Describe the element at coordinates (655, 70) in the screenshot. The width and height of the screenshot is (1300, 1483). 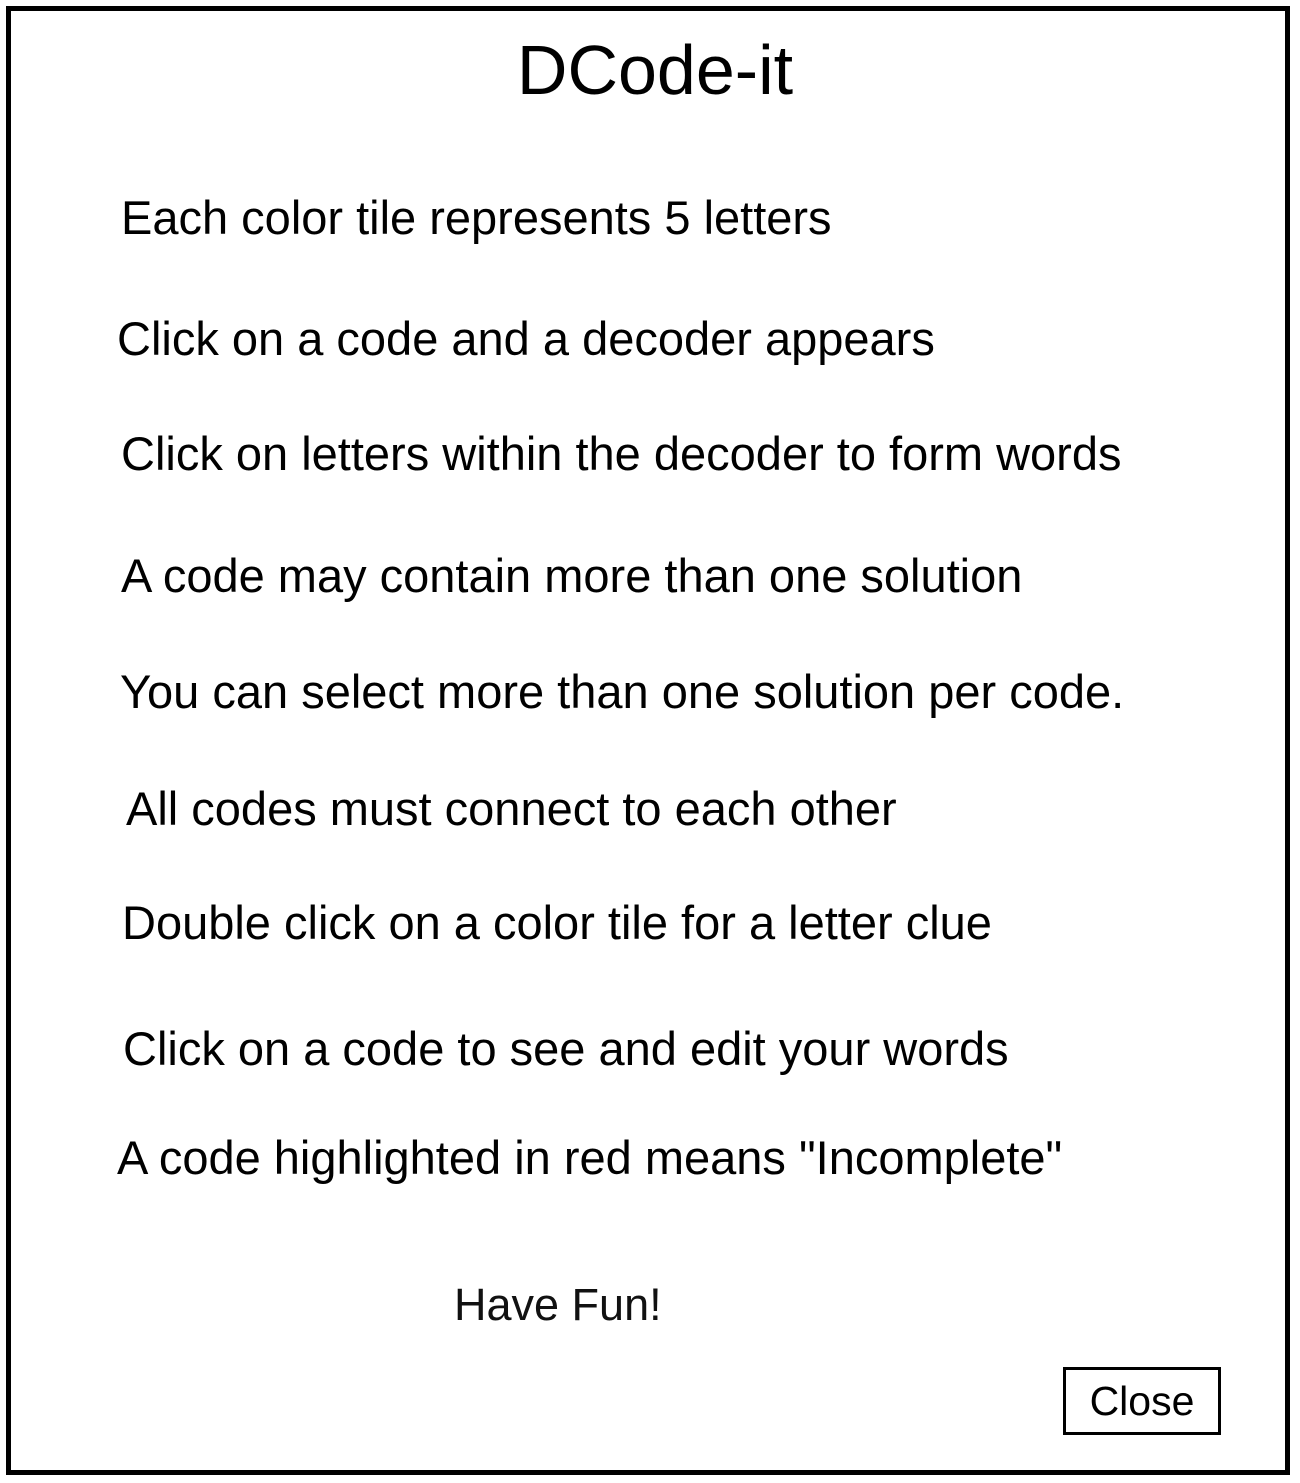
I see `dialog-title: DCode-it` at that location.